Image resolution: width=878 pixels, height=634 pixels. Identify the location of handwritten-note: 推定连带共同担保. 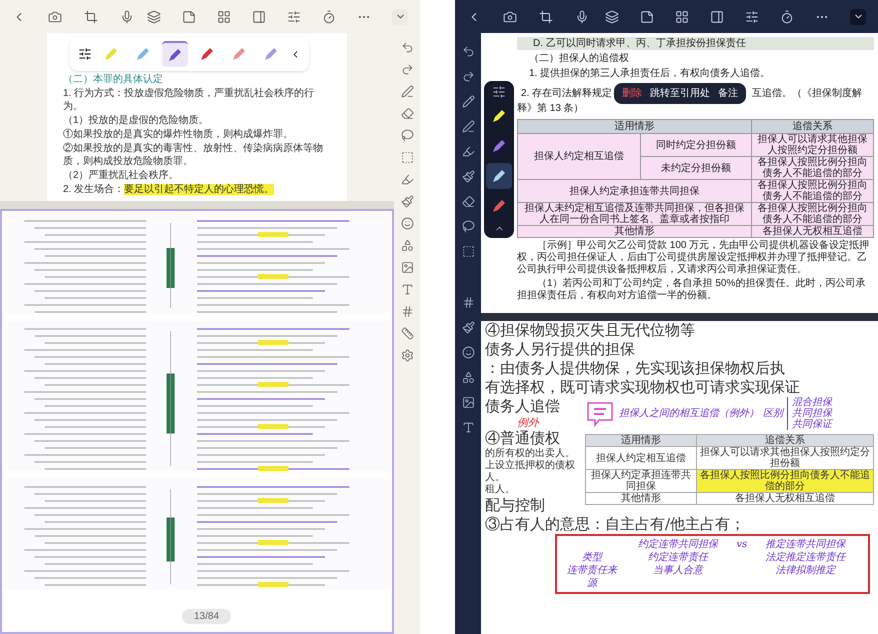
(805, 544).